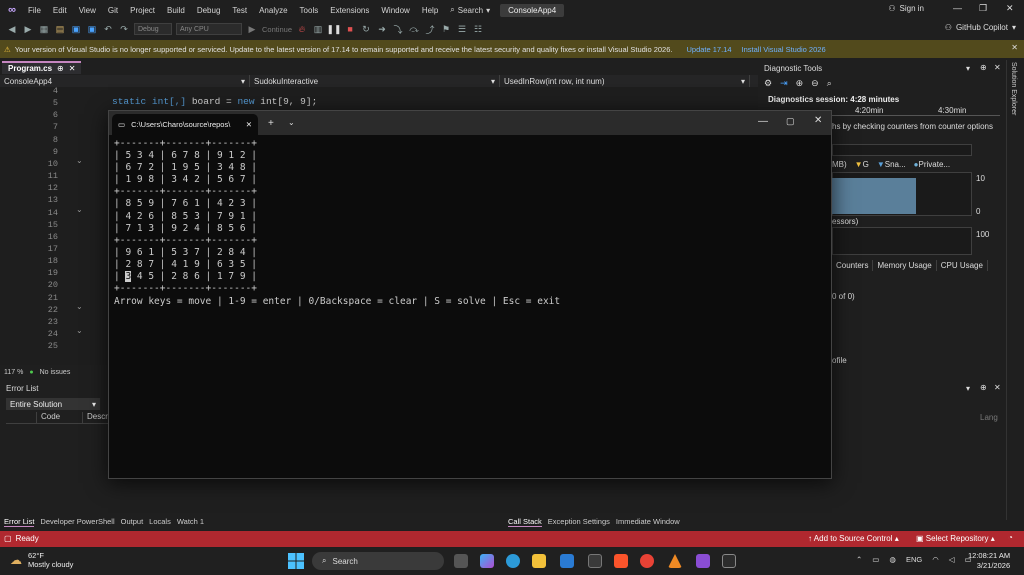 This screenshot has height=575, width=1024. I want to click on menu-debug: Debug, so click(209, 10).